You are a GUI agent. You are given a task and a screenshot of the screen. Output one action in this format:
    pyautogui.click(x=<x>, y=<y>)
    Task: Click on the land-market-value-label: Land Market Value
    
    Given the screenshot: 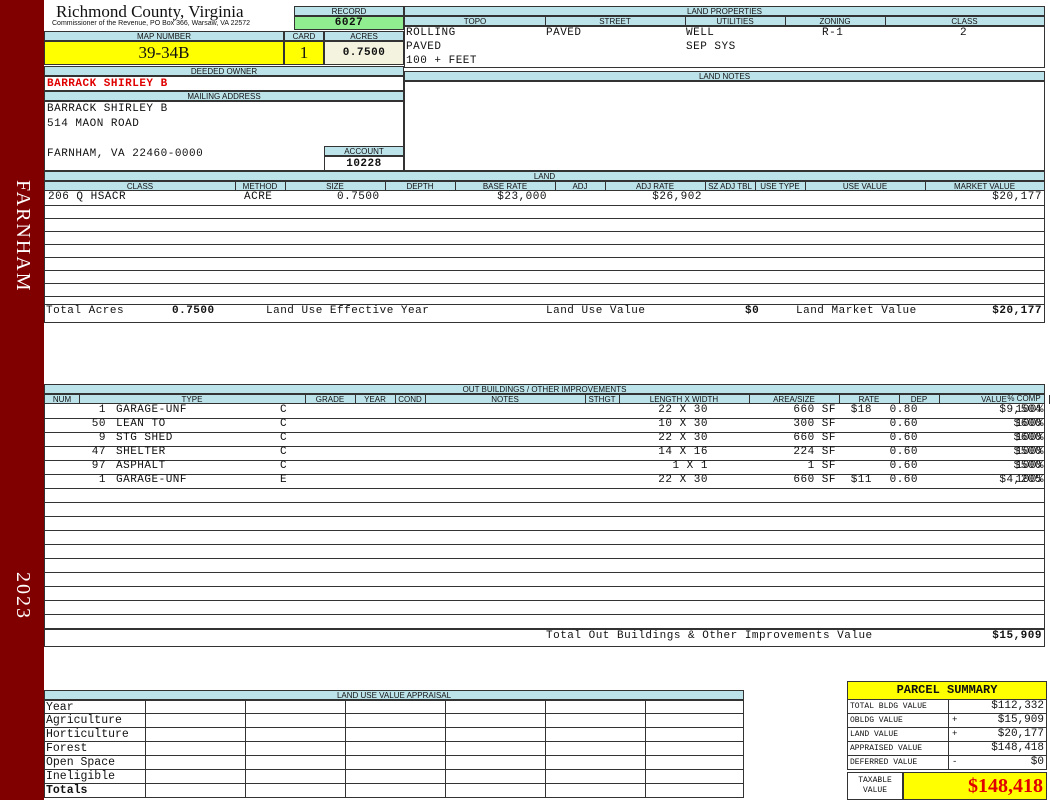 What is the action you would take?
    pyautogui.click(x=856, y=311)
    